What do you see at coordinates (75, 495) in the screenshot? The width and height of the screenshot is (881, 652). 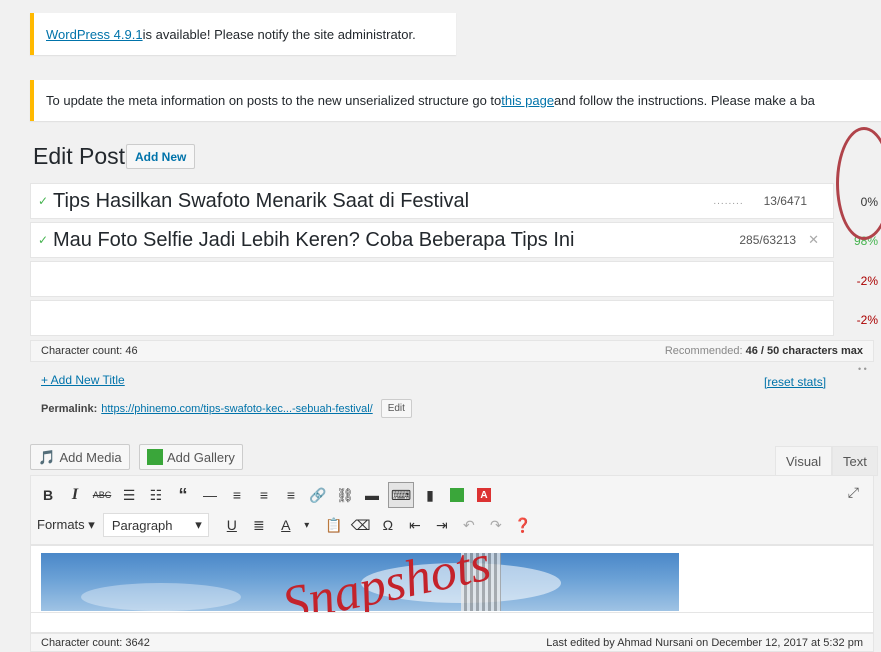 I see `italic-button: I` at bounding box center [75, 495].